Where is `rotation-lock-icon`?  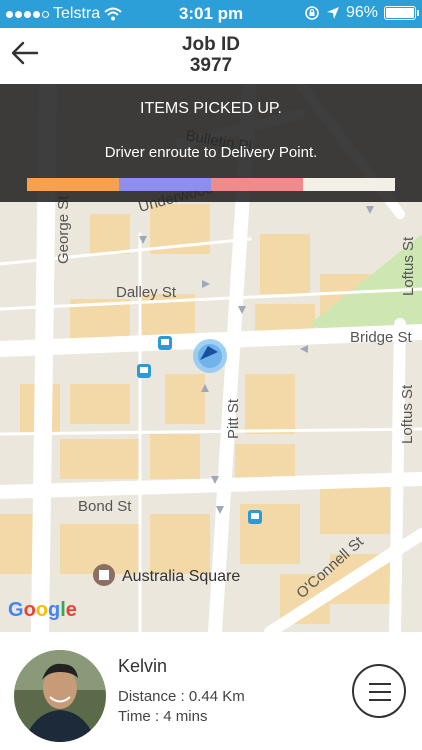 rotation-lock-icon is located at coordinates (312, 13).